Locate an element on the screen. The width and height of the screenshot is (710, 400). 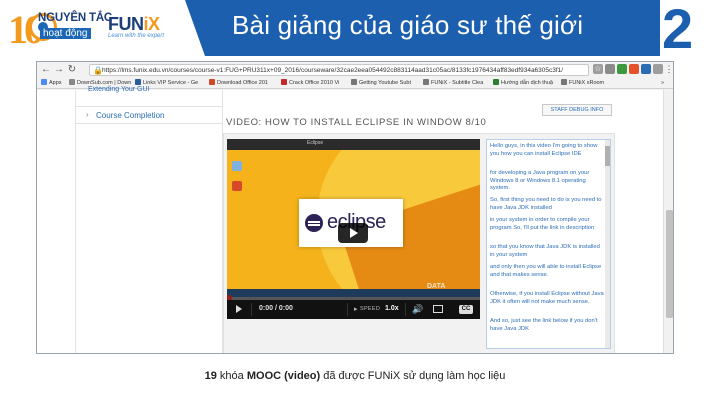
play-icon is located at coordinates (239, 309).